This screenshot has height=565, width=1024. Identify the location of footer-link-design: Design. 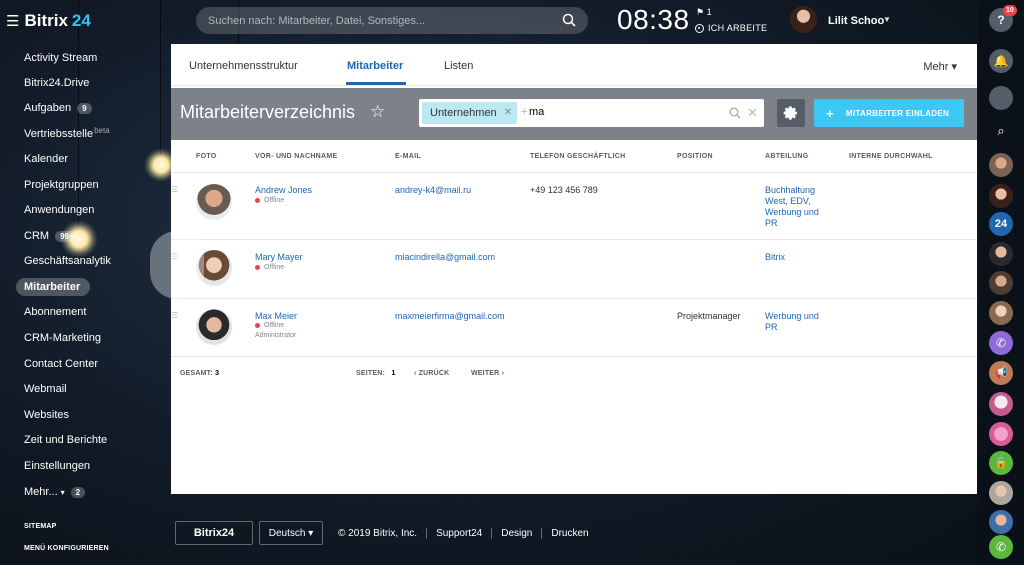
(517, 533).